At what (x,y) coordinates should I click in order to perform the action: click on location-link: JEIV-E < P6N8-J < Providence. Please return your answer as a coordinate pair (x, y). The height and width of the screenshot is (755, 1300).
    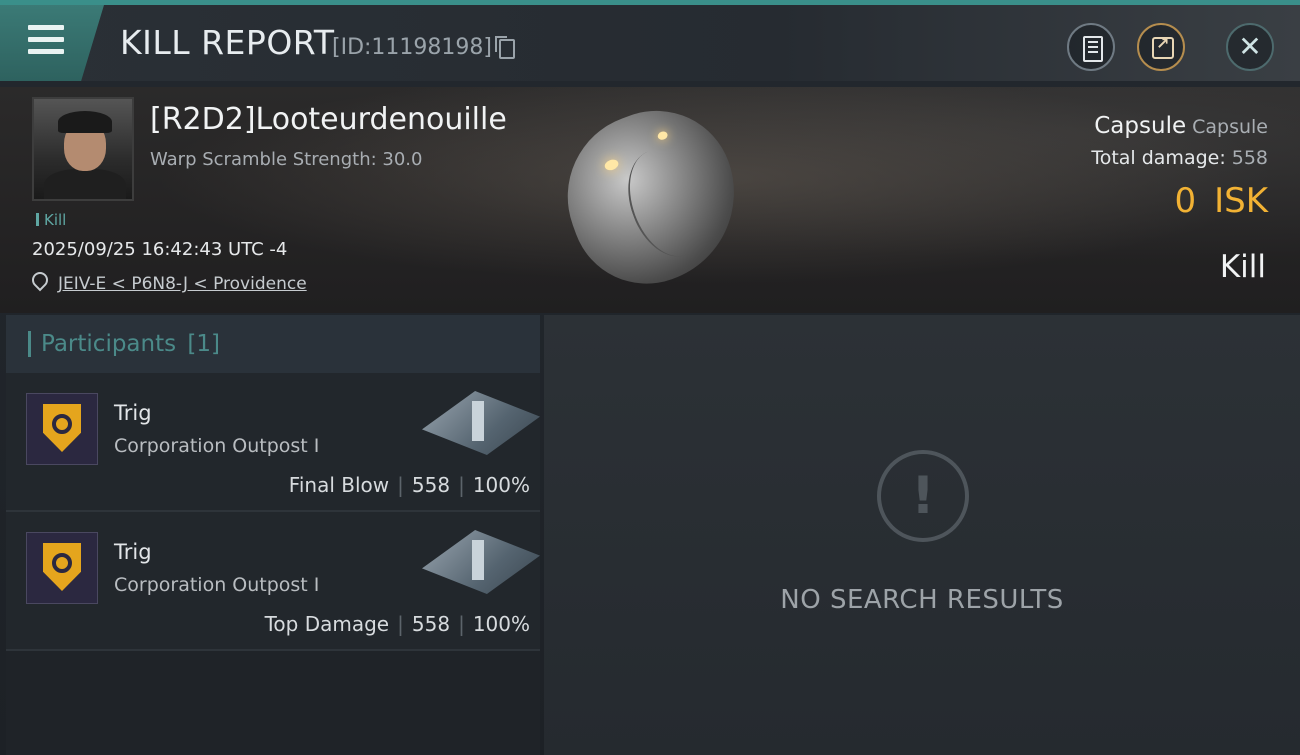
    Looking at the image, I should click on (182, 284).